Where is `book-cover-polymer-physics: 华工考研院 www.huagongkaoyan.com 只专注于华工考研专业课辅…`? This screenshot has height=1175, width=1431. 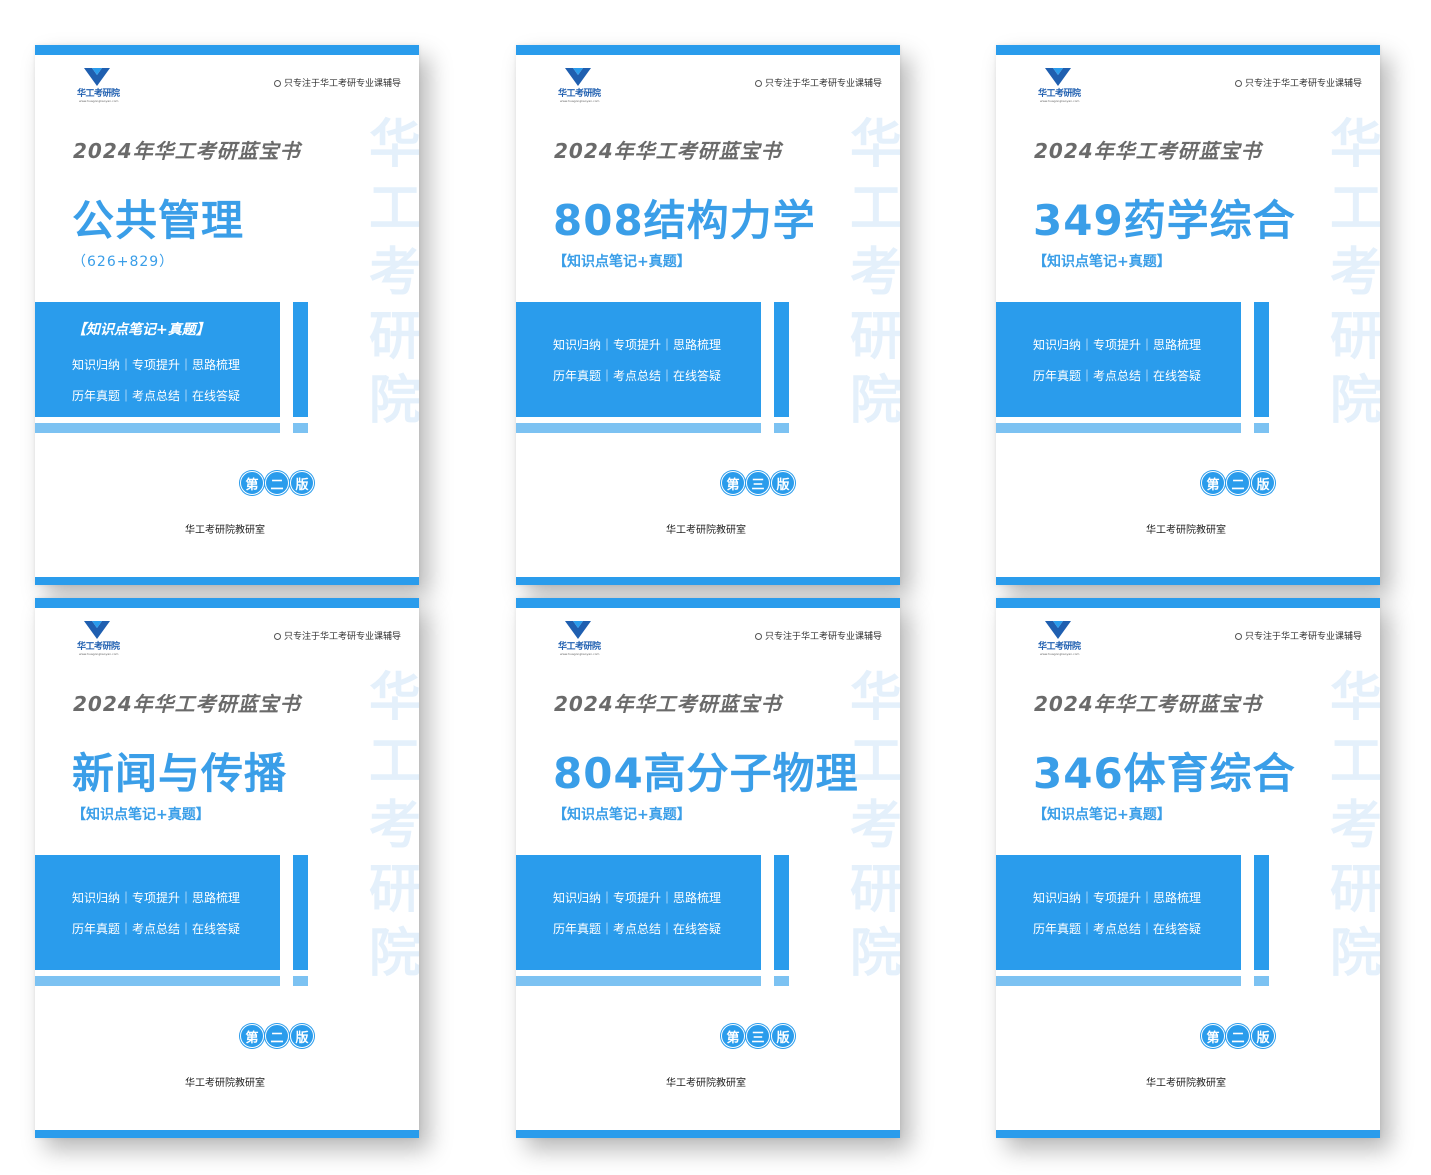 book-cover-polymer-physics: 华工考研院 www.huagongkaoyan.com 只专注于华工考研专业课辅… is located at coordinates (708, 868).